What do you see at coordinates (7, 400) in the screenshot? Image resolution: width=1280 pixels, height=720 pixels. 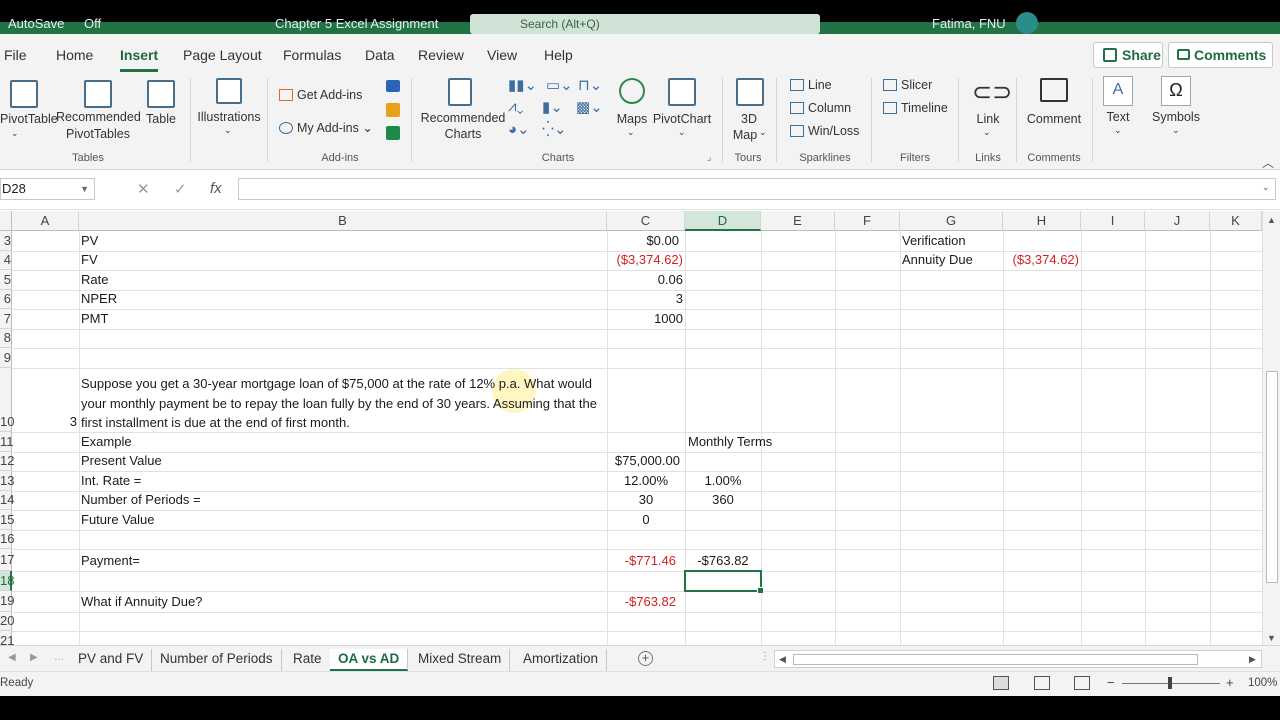 I see `row-header-10: 10` at bounding box center [7, 400].